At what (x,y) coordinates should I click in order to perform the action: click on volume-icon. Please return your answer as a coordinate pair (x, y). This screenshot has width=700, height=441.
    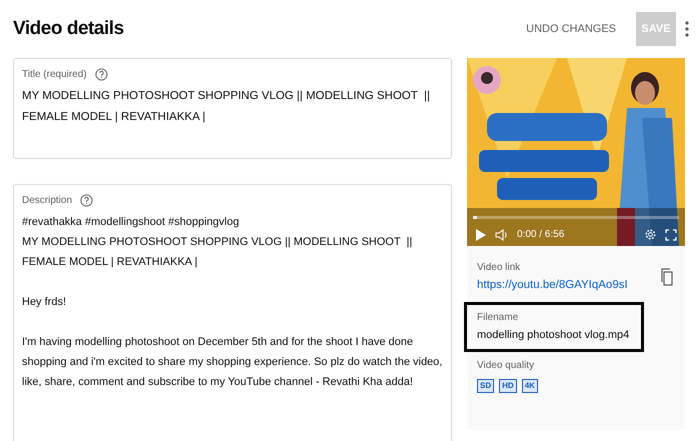
    Looking at the image, I should click on (502, 235).